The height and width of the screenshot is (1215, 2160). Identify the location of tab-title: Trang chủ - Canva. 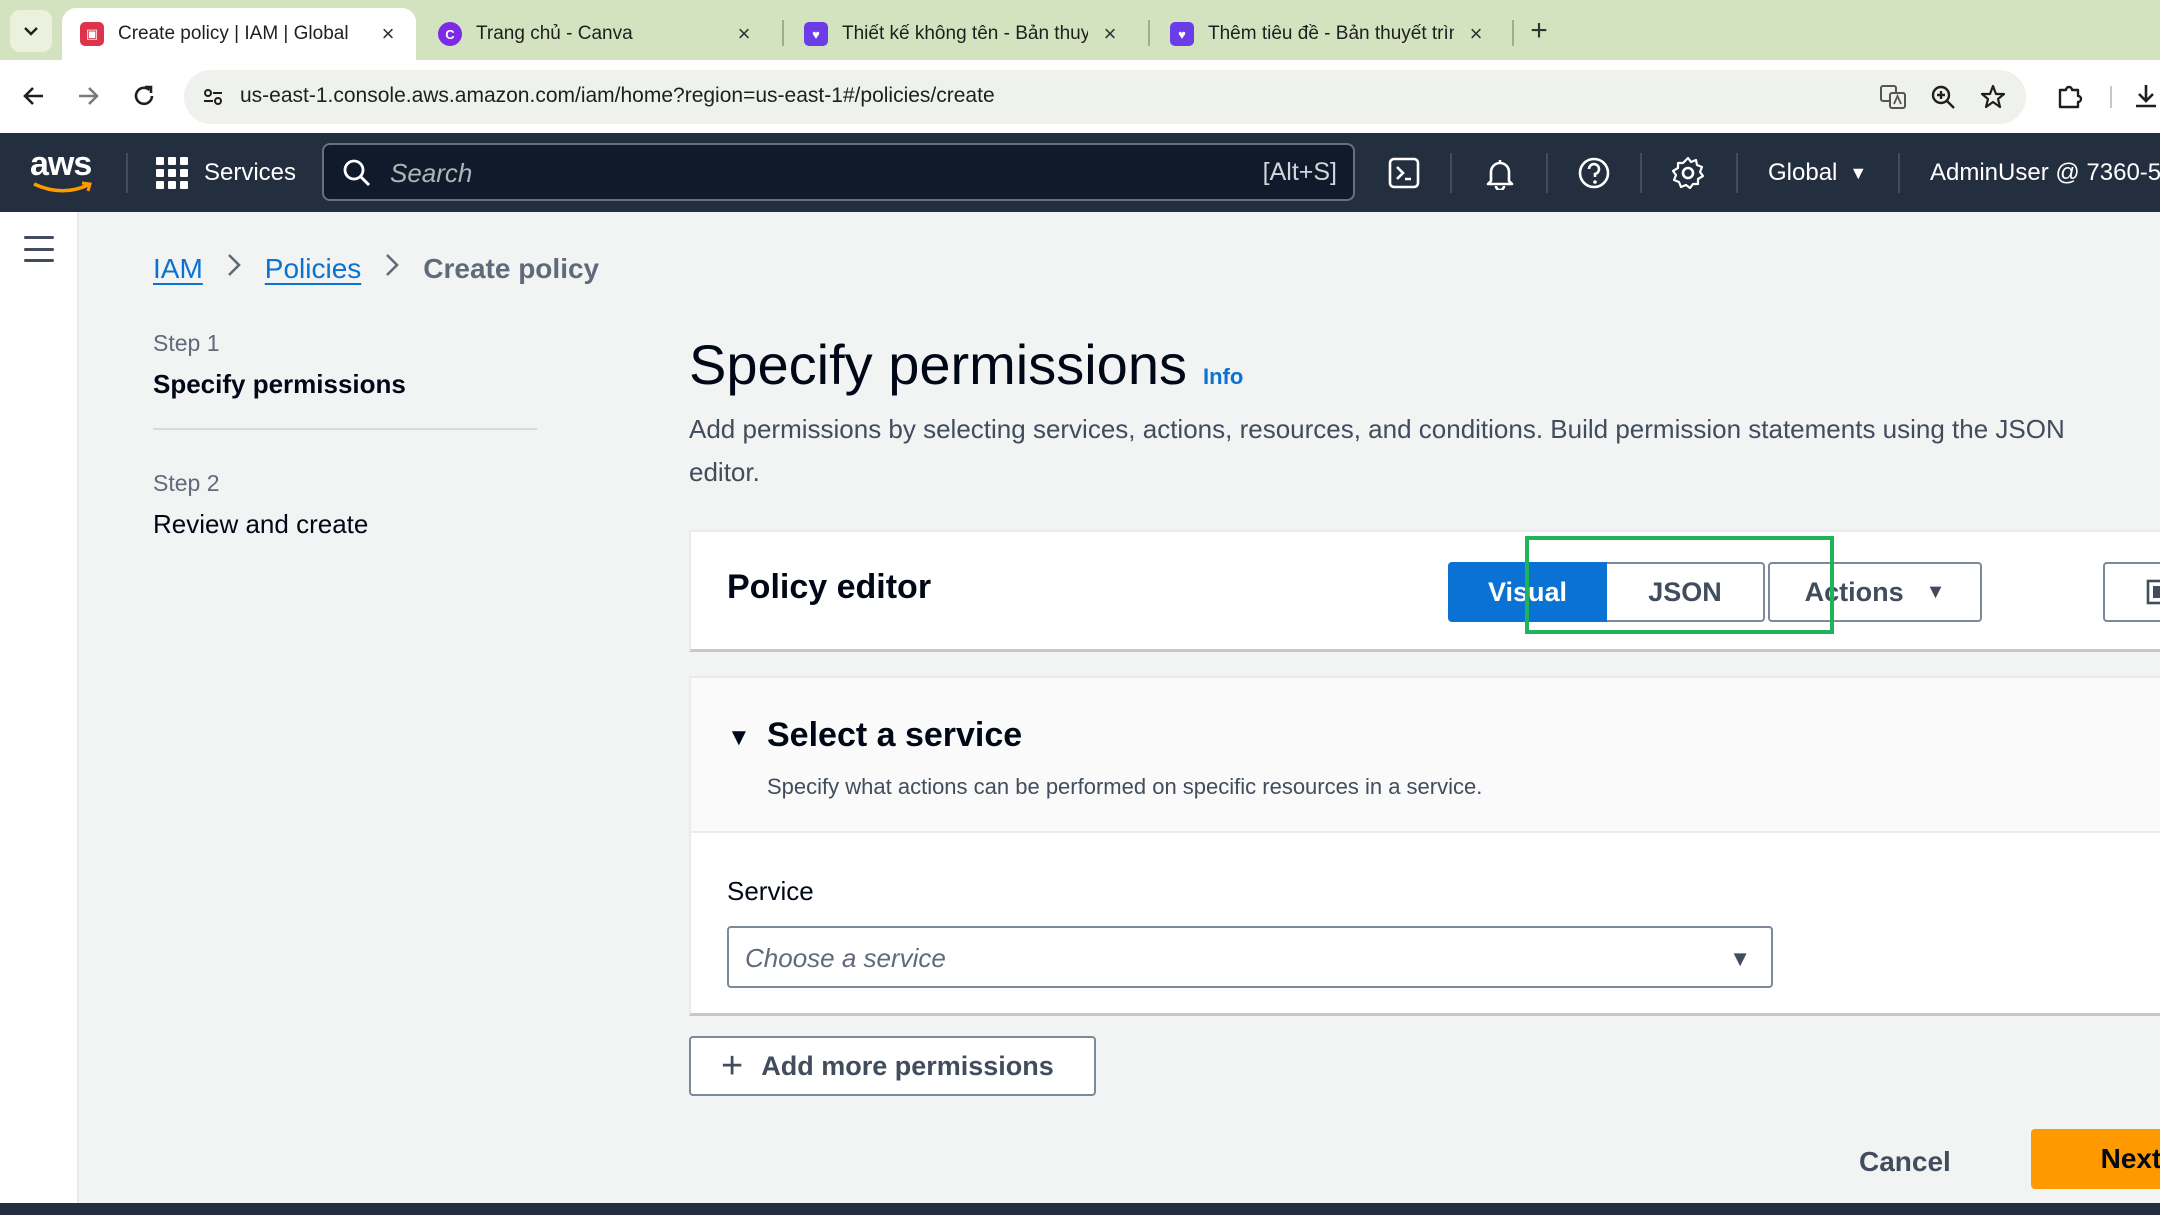
(554, 33).